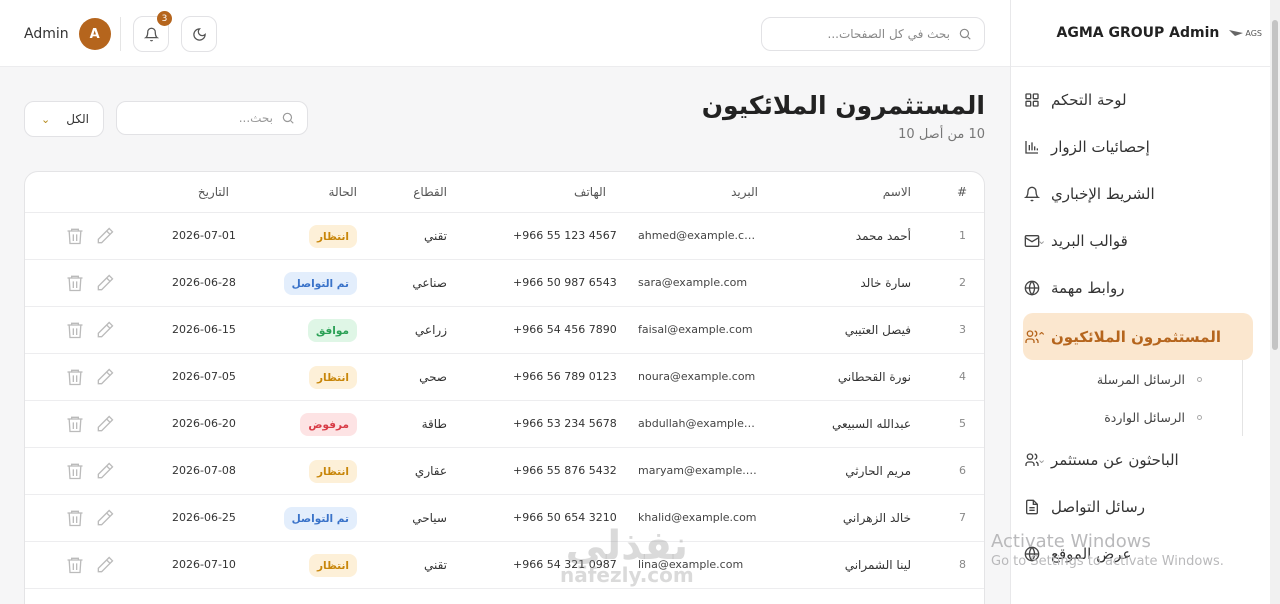 The height and width of the screenshot is (604, 1280). What do you see at coordinates (1144, 417) in the screenshot?
I see `sidebar-subitem-label: الرسائل الواردة` at bounding box center [1144, 417].